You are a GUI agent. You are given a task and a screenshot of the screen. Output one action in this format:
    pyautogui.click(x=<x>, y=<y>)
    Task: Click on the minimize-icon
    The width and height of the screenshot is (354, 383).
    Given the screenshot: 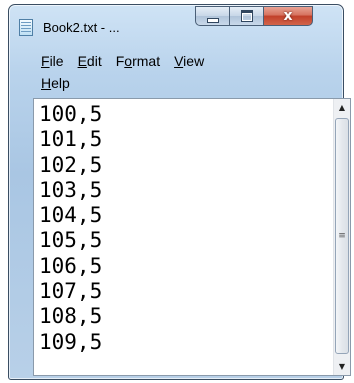 What is the action you would take?
    pyautogui.click(x=212, y=20)
    